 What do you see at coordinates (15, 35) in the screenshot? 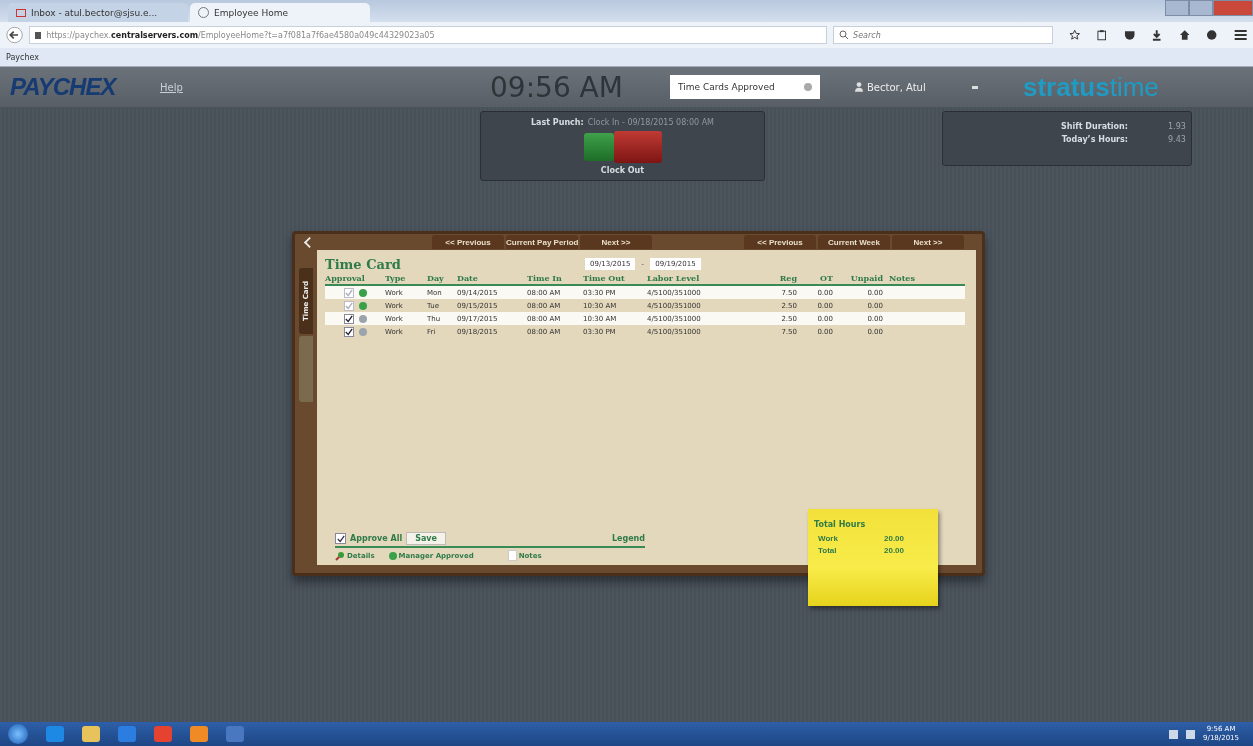
I see `back-icon` at bounding box center [15, 35].